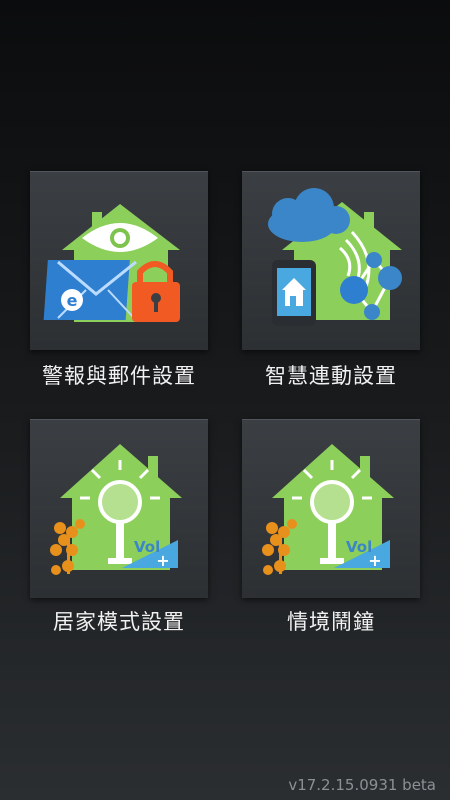  I want to click on label-alarm-email: 警報與郵件設置, so click(119, 375).